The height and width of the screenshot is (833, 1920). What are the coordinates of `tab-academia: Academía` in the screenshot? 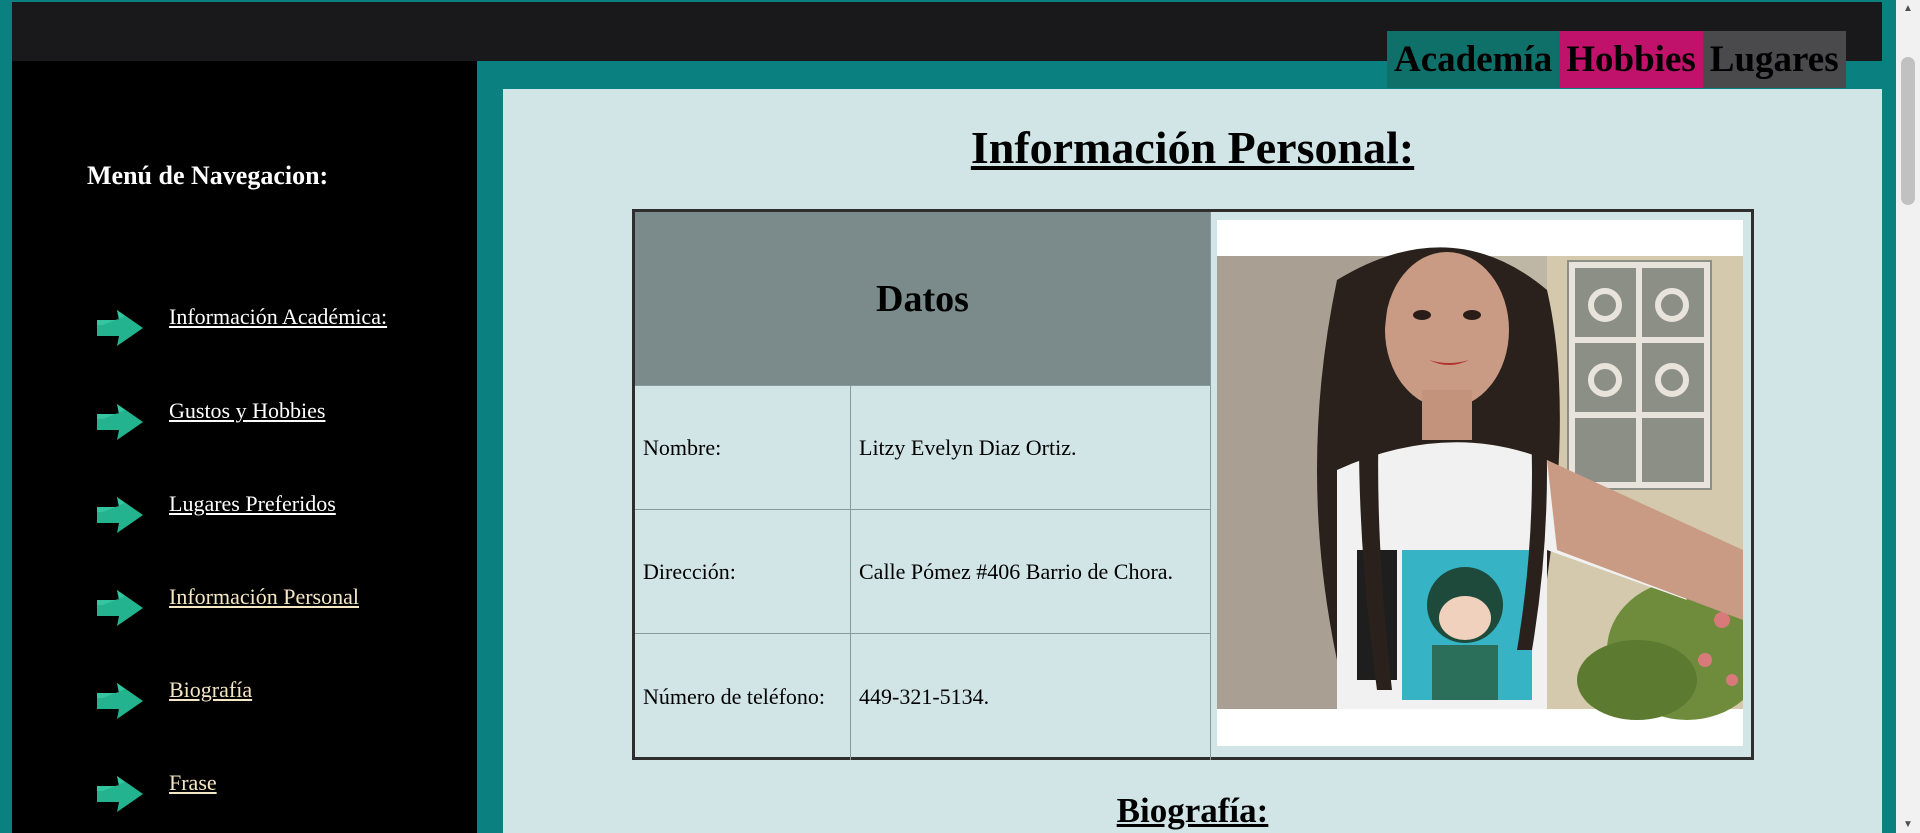 It's located at (1473, 59).